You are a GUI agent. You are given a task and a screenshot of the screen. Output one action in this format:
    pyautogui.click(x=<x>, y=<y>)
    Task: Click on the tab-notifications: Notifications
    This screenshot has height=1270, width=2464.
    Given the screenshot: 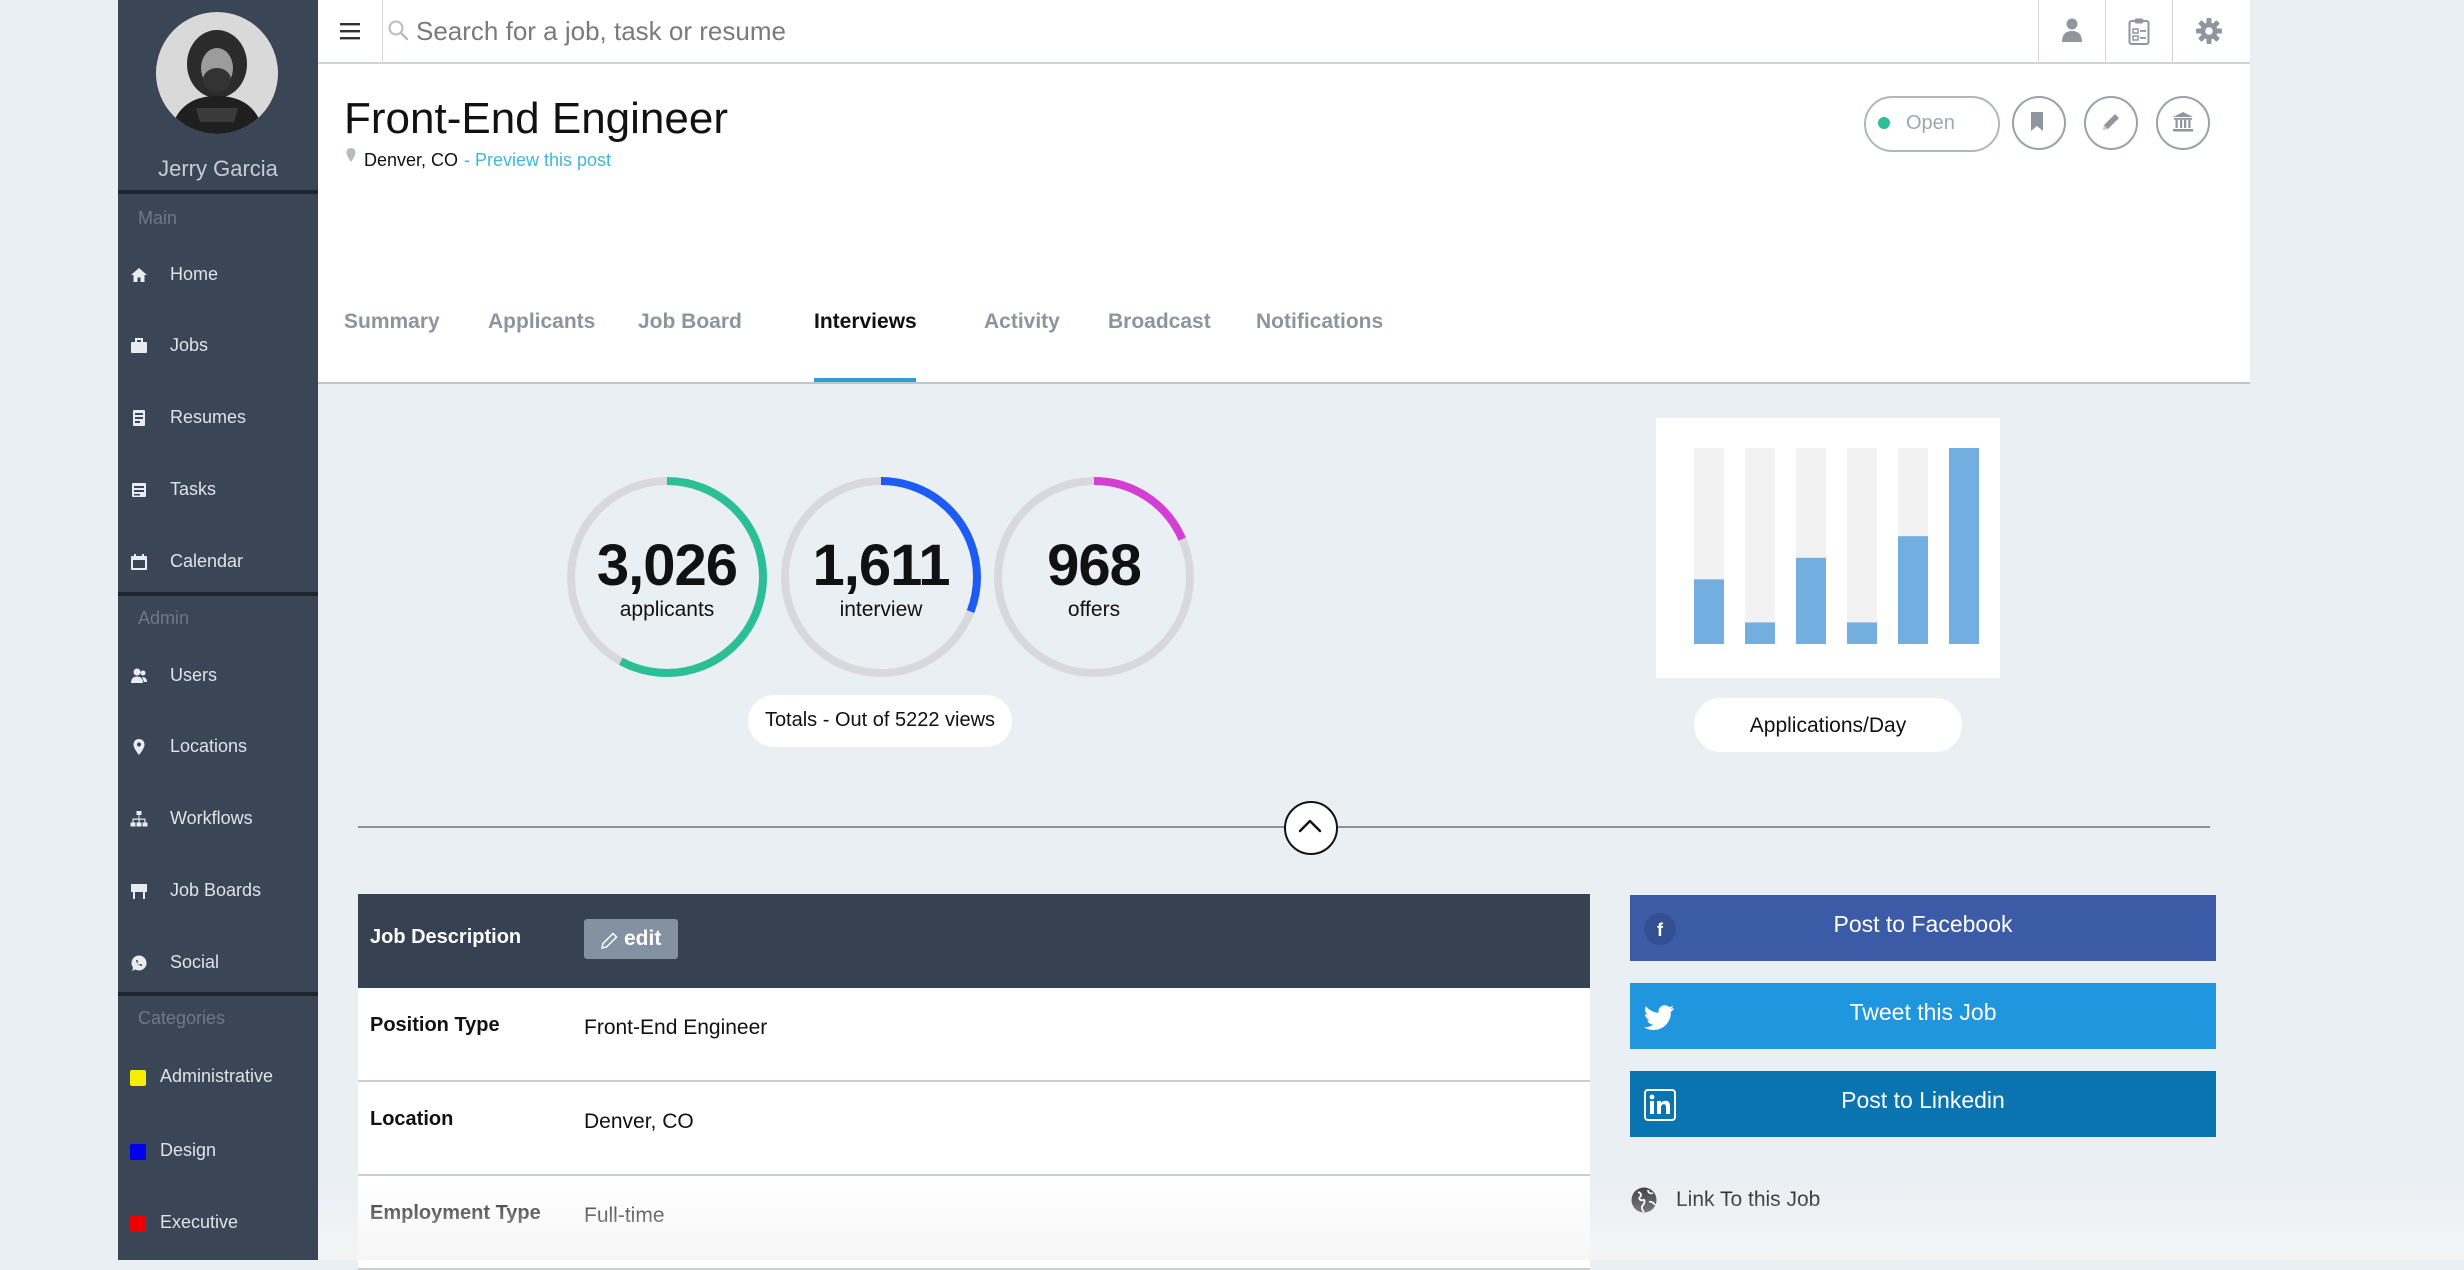 What is the action you would take?
    pyautogui.click(x=1319, y=346)
    